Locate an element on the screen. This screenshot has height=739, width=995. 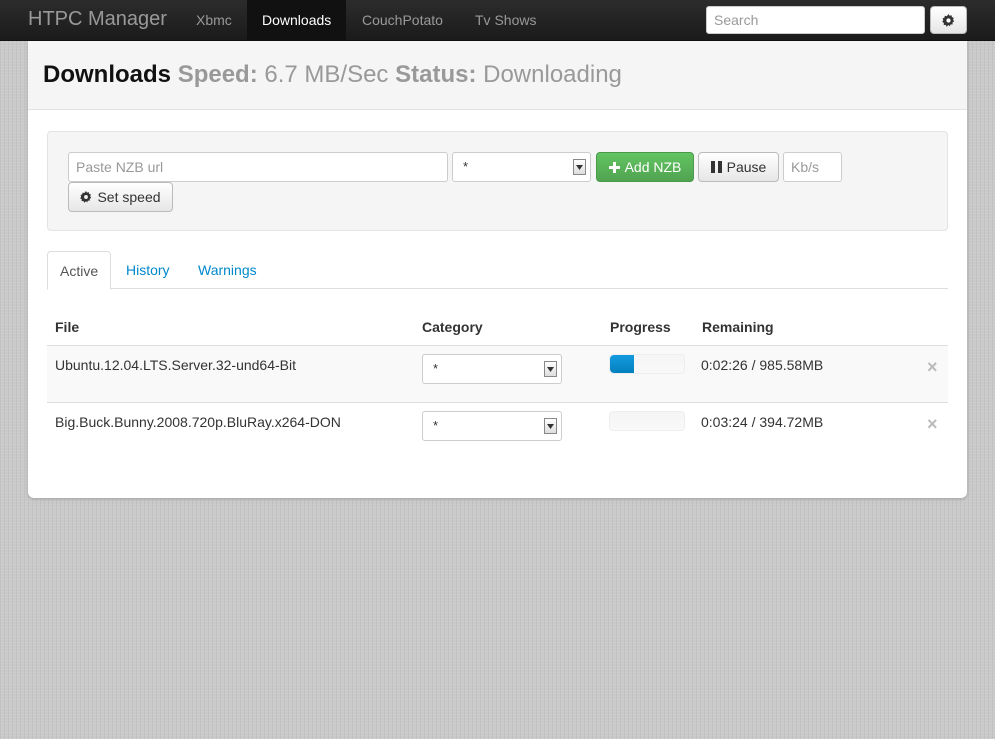
set-speed-button: Set speed is located at coordinates (120, 197).